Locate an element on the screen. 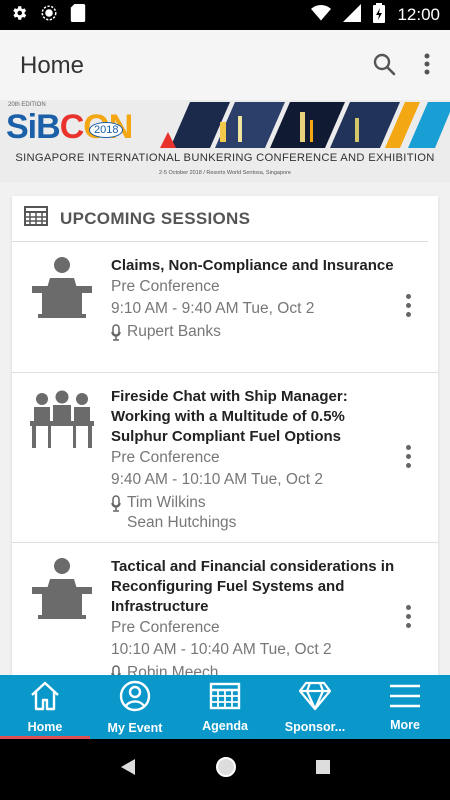  nav-label: More is located at coordinates (405, 724).